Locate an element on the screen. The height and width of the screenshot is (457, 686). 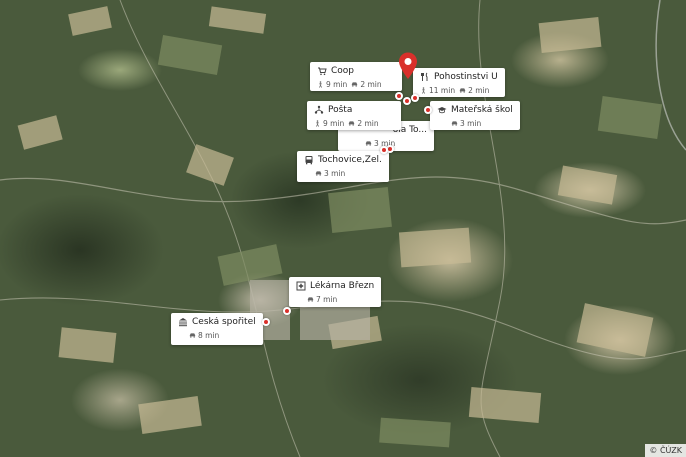
poi-name: Pošta is located at coordinates (340, 110).